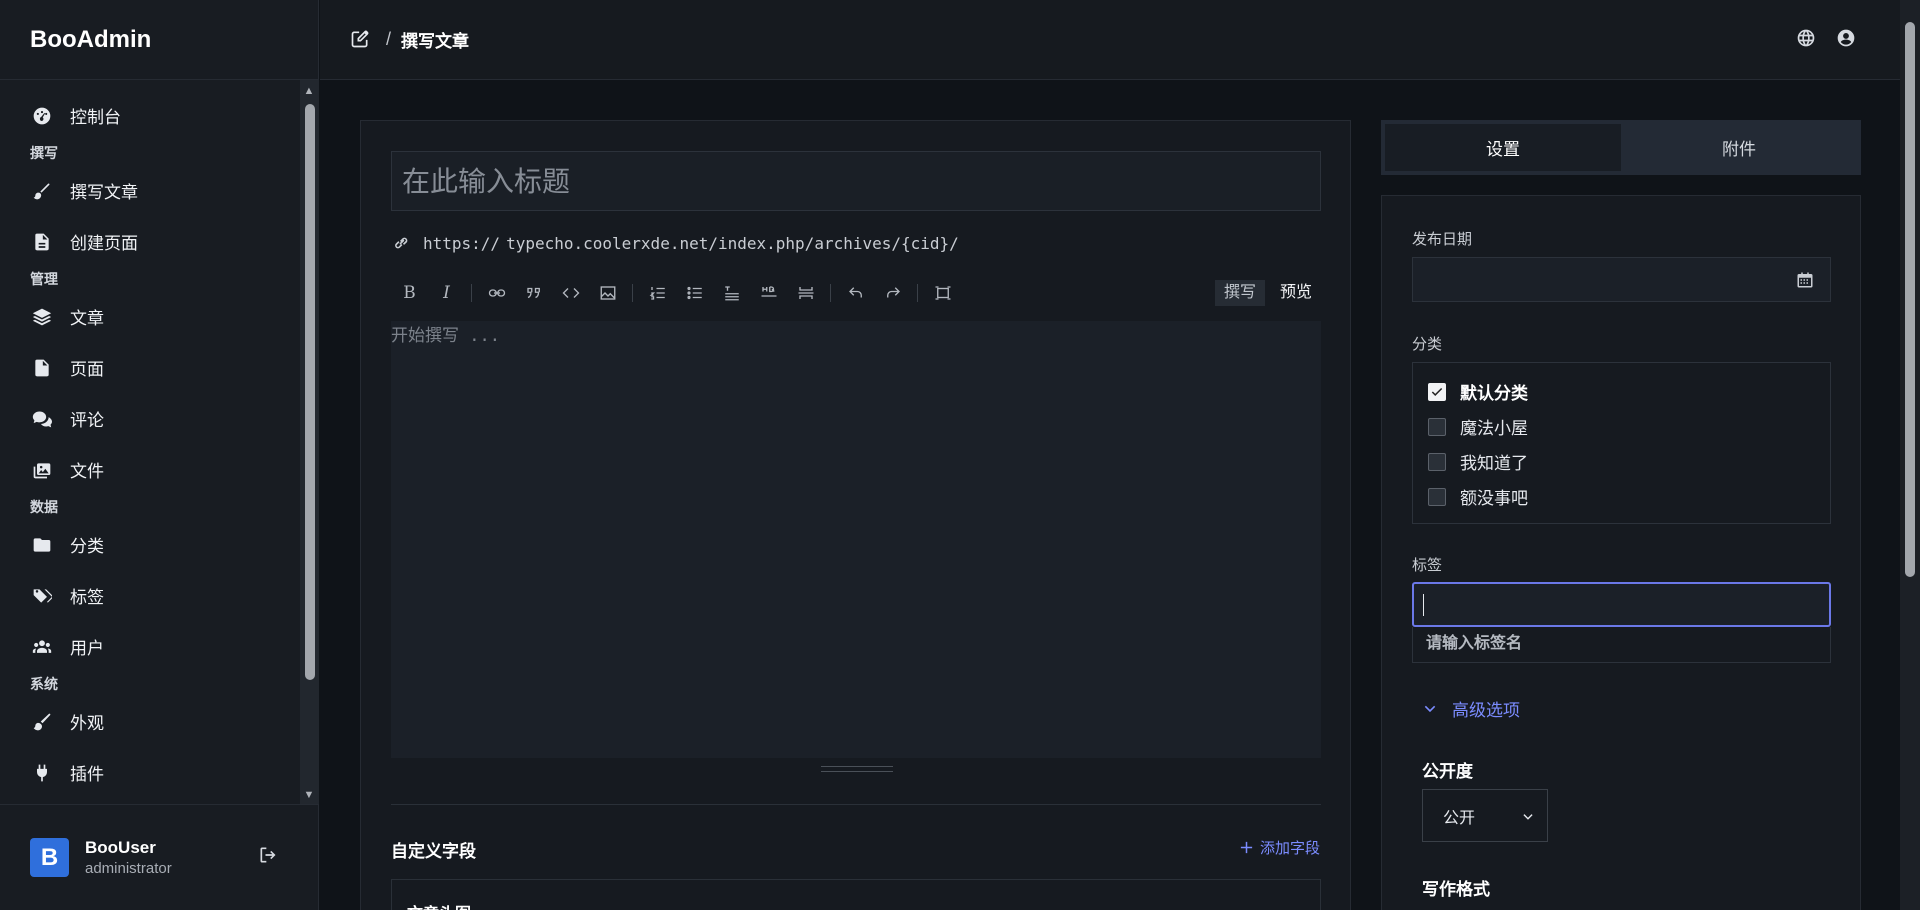 Image resolution: width=1920 pixels, height=910 pixels. Describe the element at coordinates (1621, 604) in the screenshot. I see `tags-input` at that location.